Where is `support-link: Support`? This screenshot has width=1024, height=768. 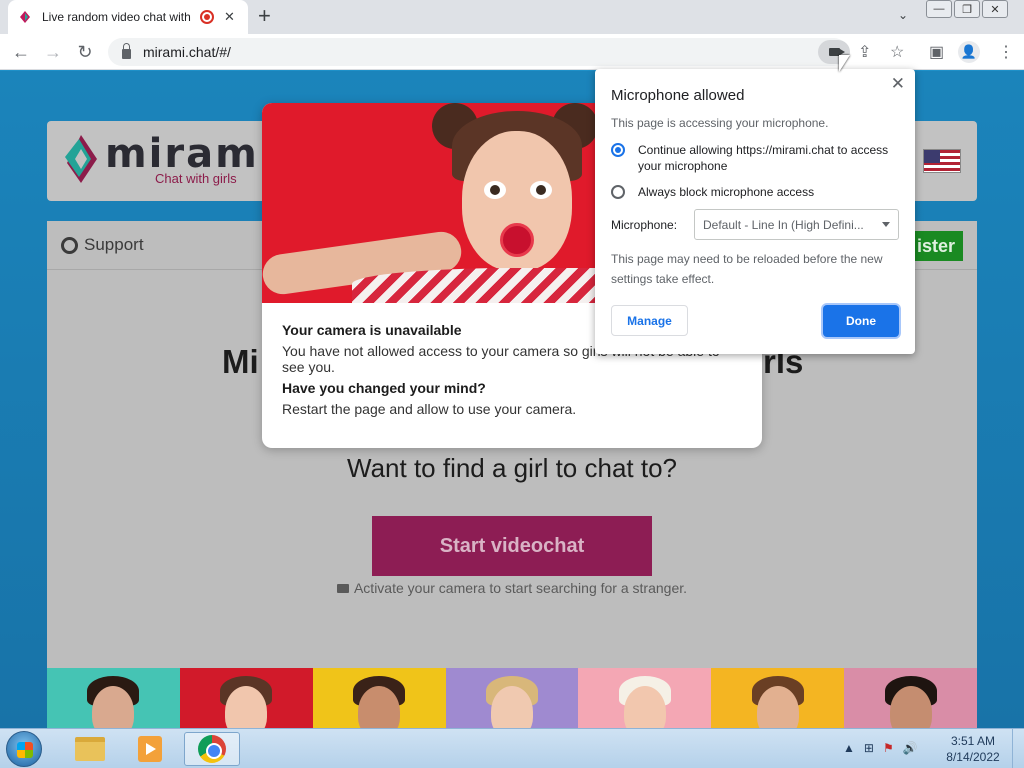
support-link: Support is located at coordinates (102, 245).